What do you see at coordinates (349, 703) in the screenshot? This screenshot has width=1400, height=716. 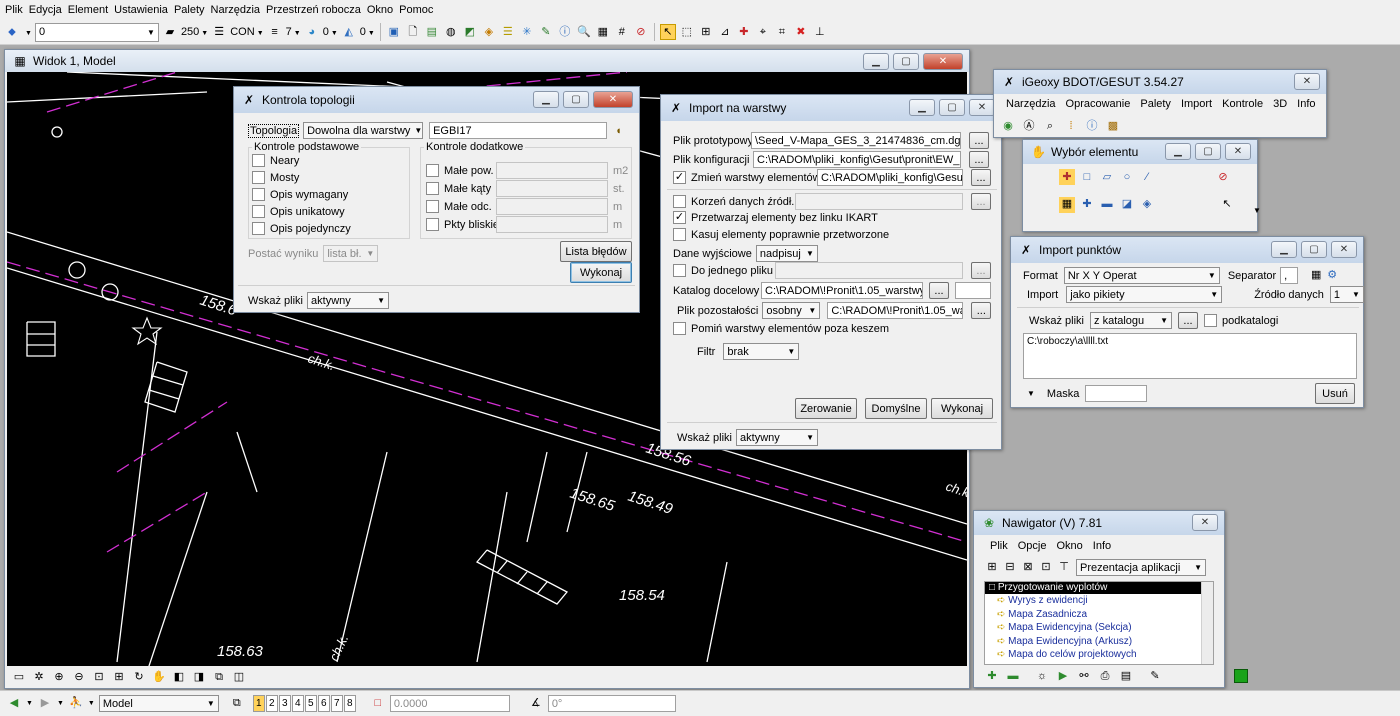 I see `view-number-button: 8` at bounding box center [349, 703].